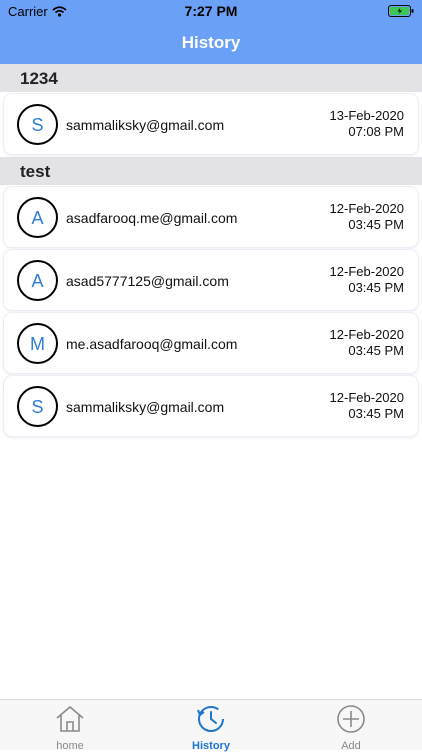 This screenshot has width=422, height=752. I want to click on tab-bar: home History Add, so click(211, 725).